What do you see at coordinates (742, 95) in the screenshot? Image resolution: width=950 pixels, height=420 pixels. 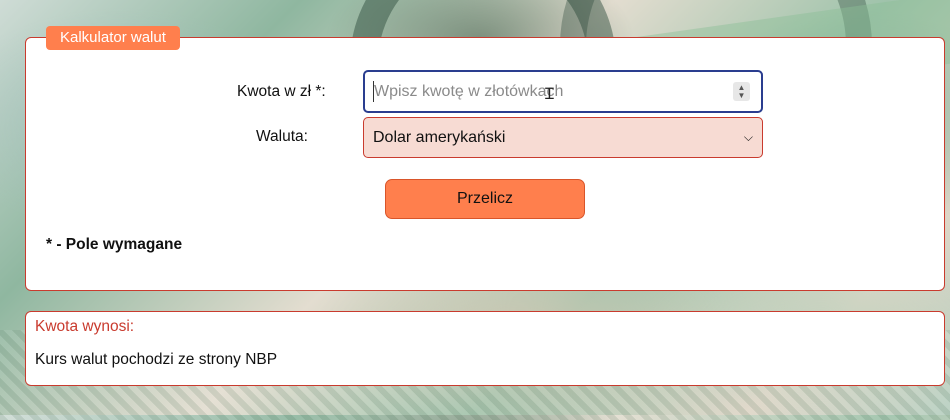 I see `spinner-down-icon: ▼` at bounding box center [742, 95].